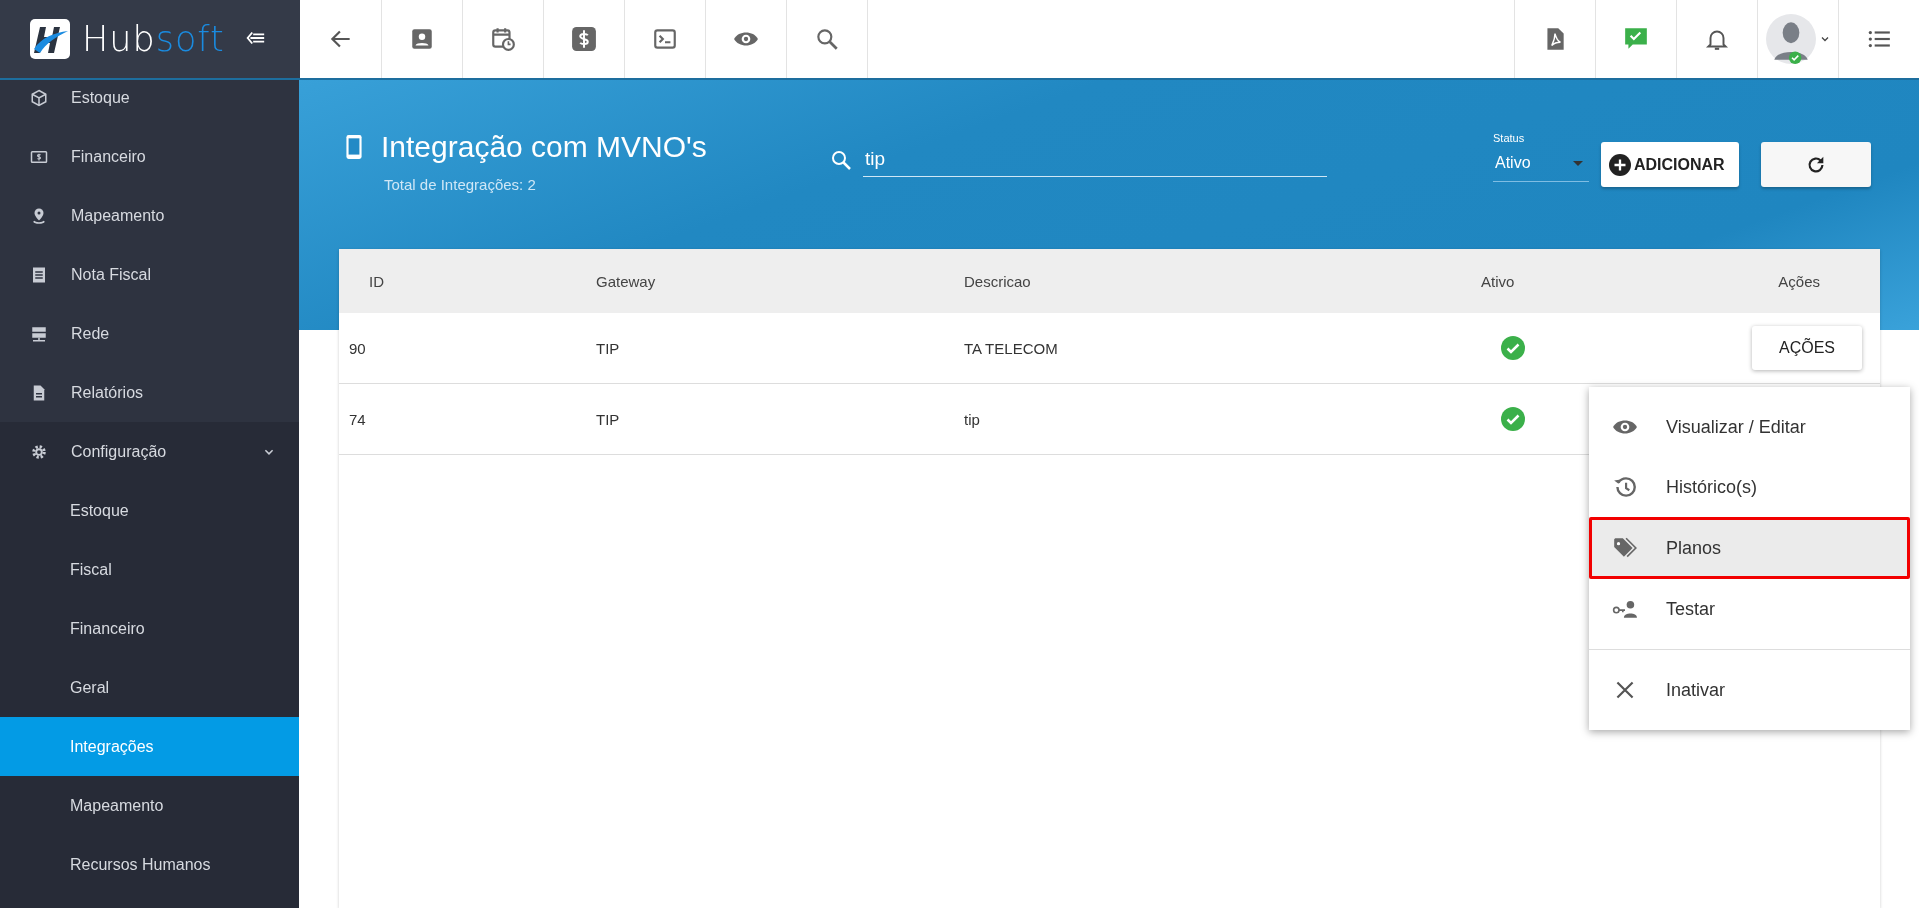  What do you see at coordinates (972, 419) in the screenshot?
I see `table-cell-text: tip` at bounding box center [972, 419].